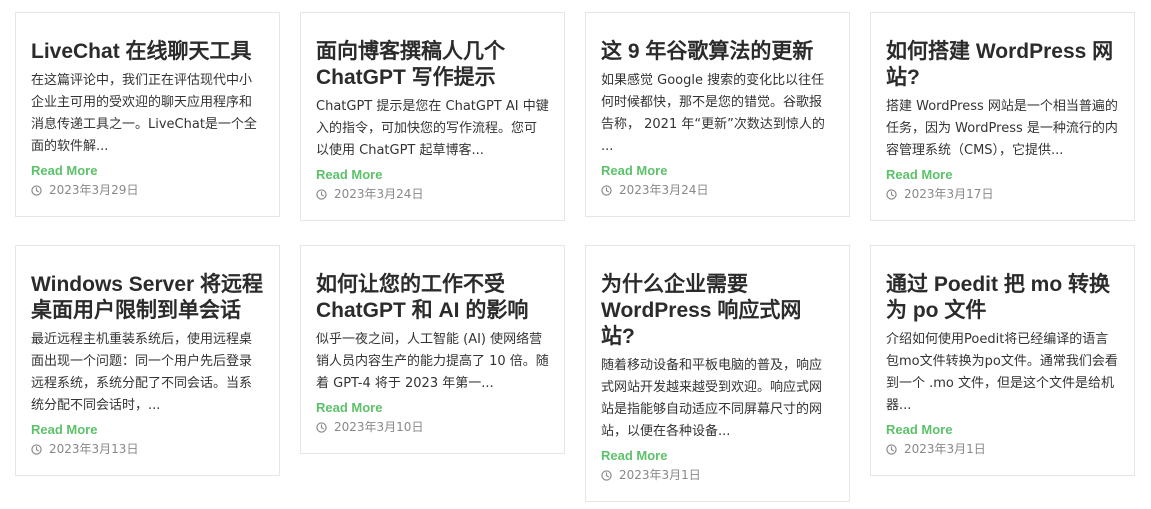 The height and width of the screenshot is (509, 1151). What do you see at coordinates (949, 194) in the screenshot?
I see `post-date-text: 2023年3月17日` at bounding box center [949, 194].